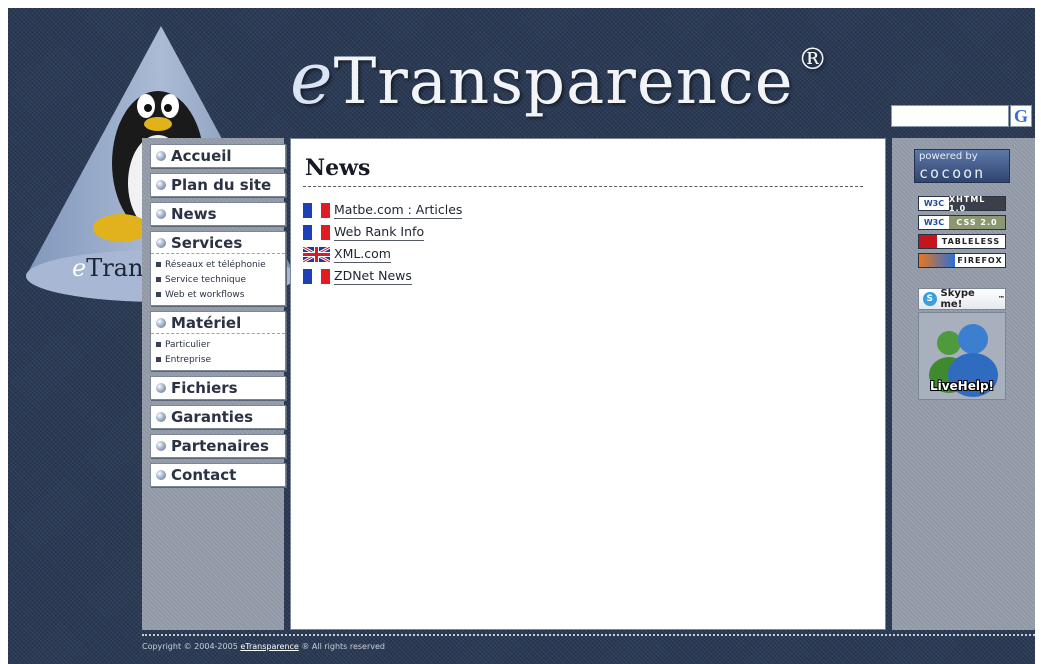 The height and width of the screenshot is (664, 1041). What do you see at coordinates (977, 222) in the screenshot?
I see `css-label: CSS 2.0` at bounding box center [977, 222].